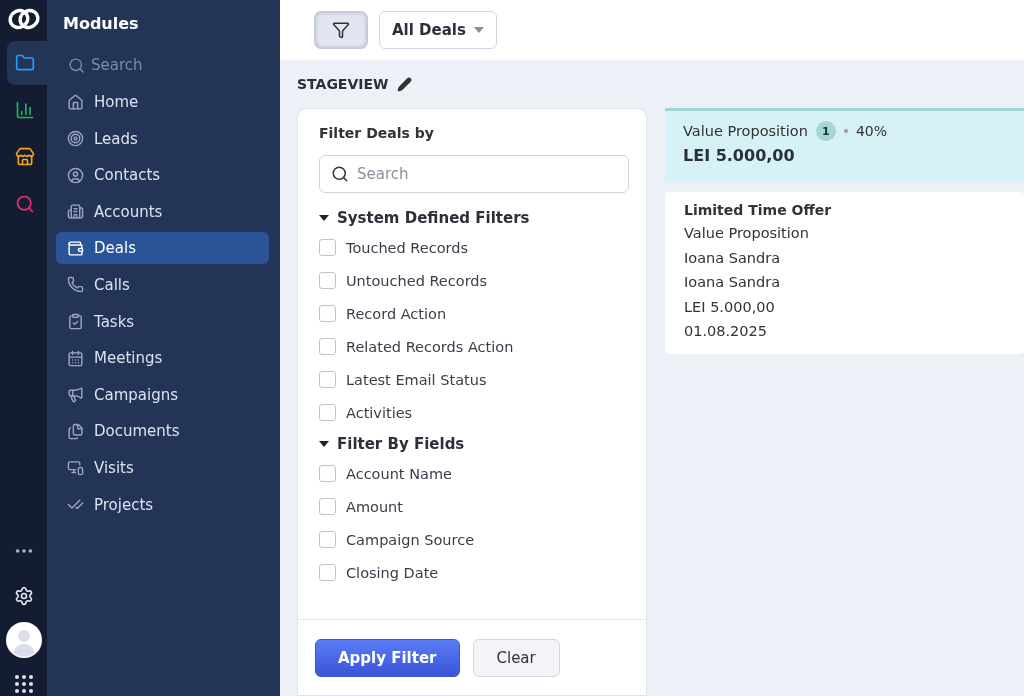 The width and height of the screenshot is (1024, 696). What do you see at coordinates (75, 285) in the screenshot?
I see `phone-icon` at bounding box center [75, 285].